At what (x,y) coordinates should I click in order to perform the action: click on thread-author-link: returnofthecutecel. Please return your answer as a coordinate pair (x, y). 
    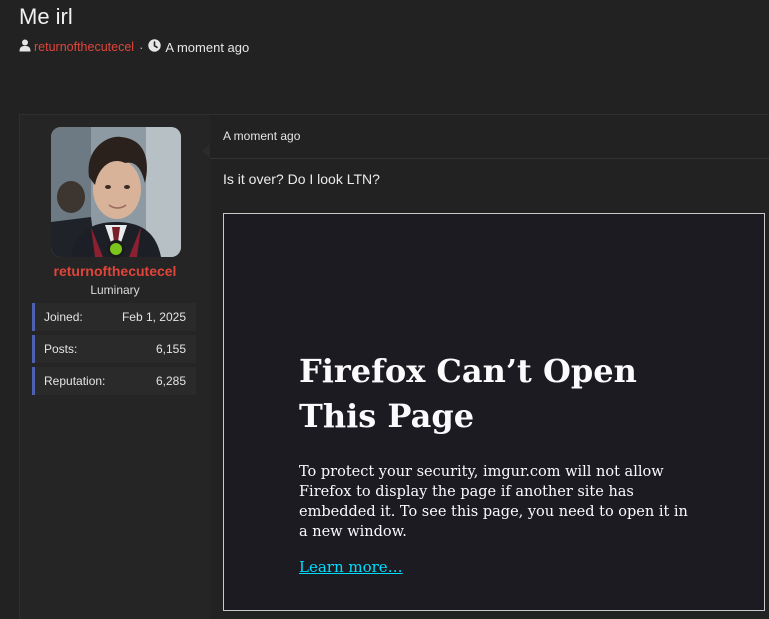
    Looking at the image, I should click on (84, 47).